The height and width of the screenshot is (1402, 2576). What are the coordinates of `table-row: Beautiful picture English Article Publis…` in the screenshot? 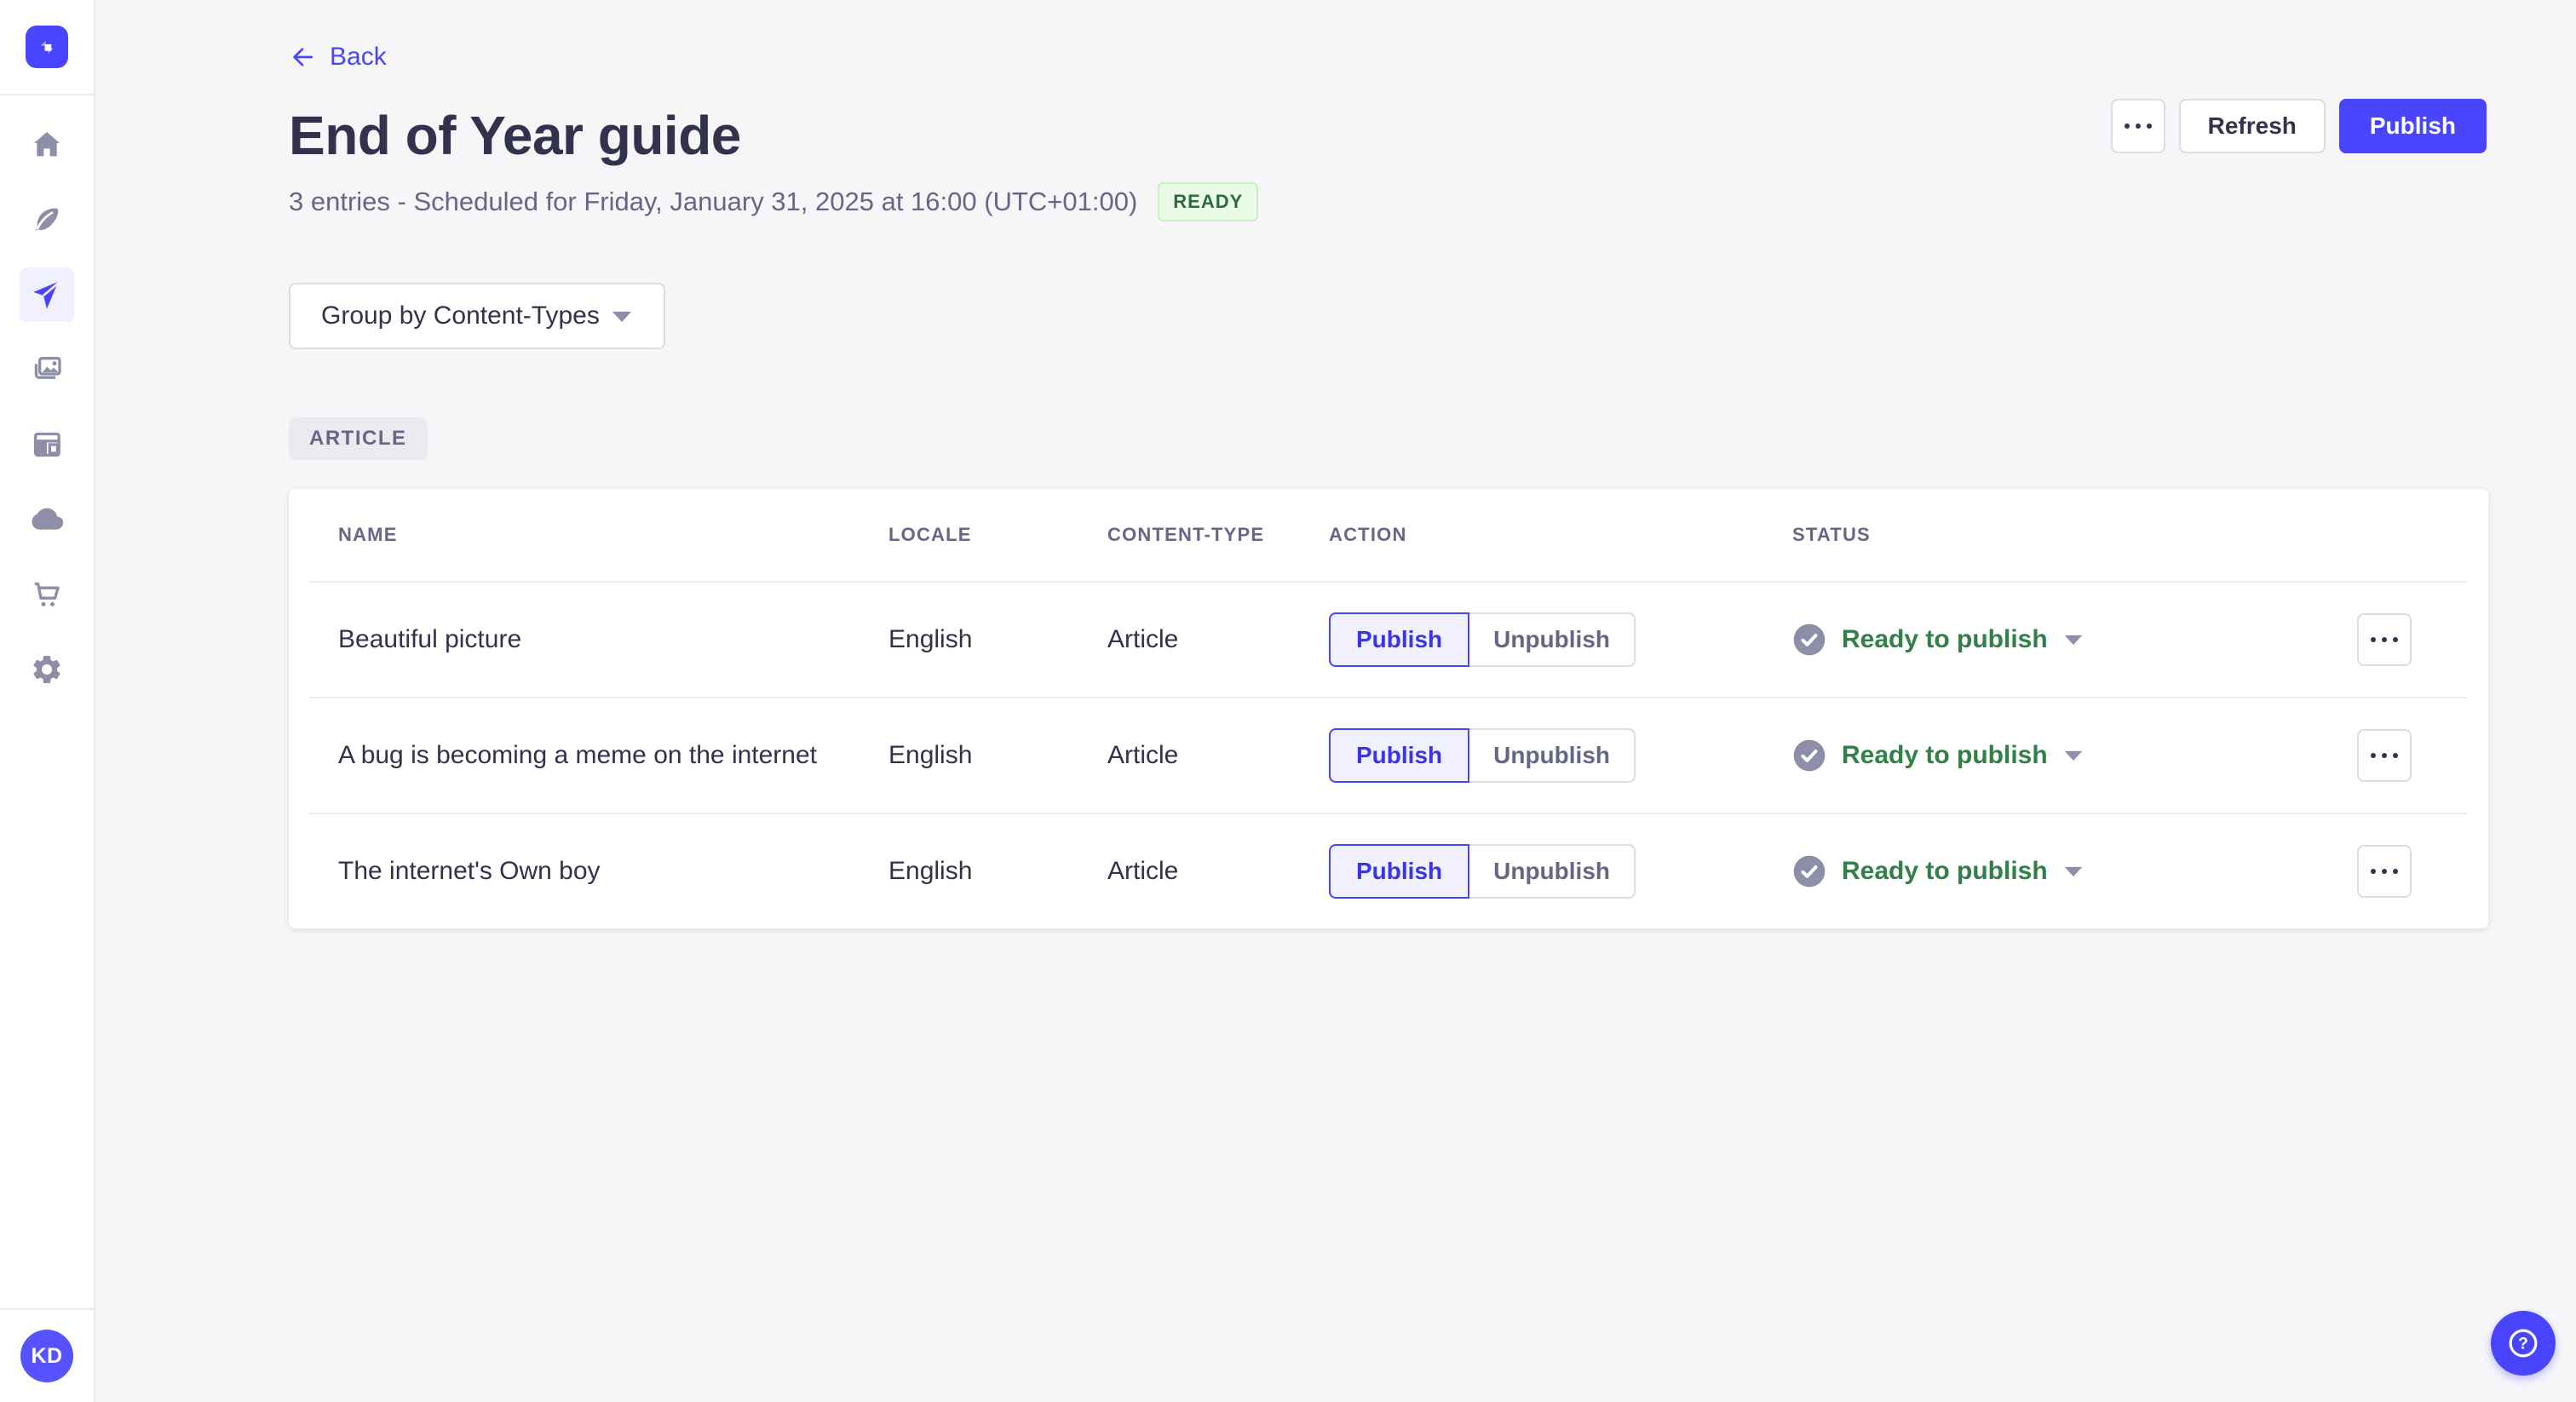 It's located at (1389, 639).